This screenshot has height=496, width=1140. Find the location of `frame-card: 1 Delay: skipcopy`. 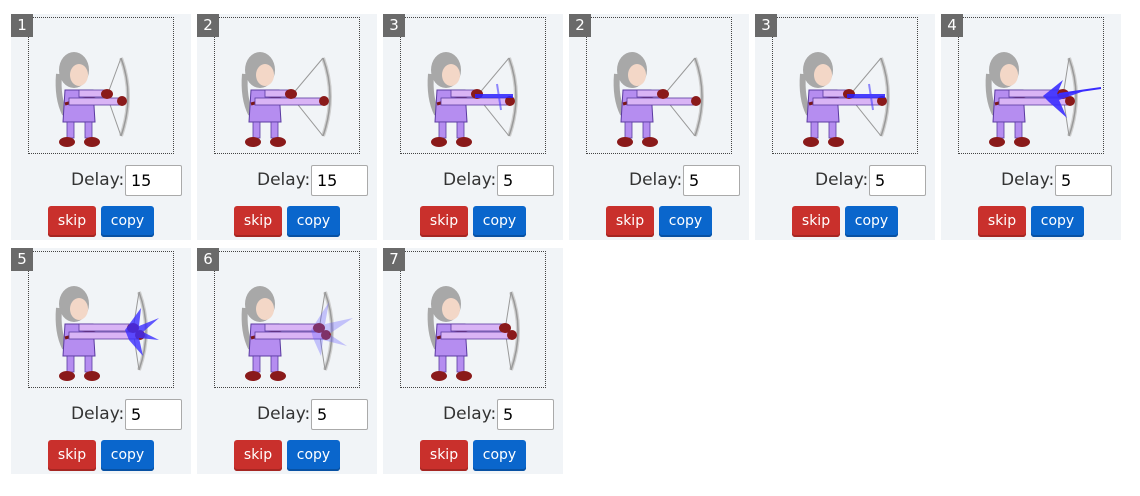

frame-card: 1 Delay: skipcopy is located at coordinates (101, 127).